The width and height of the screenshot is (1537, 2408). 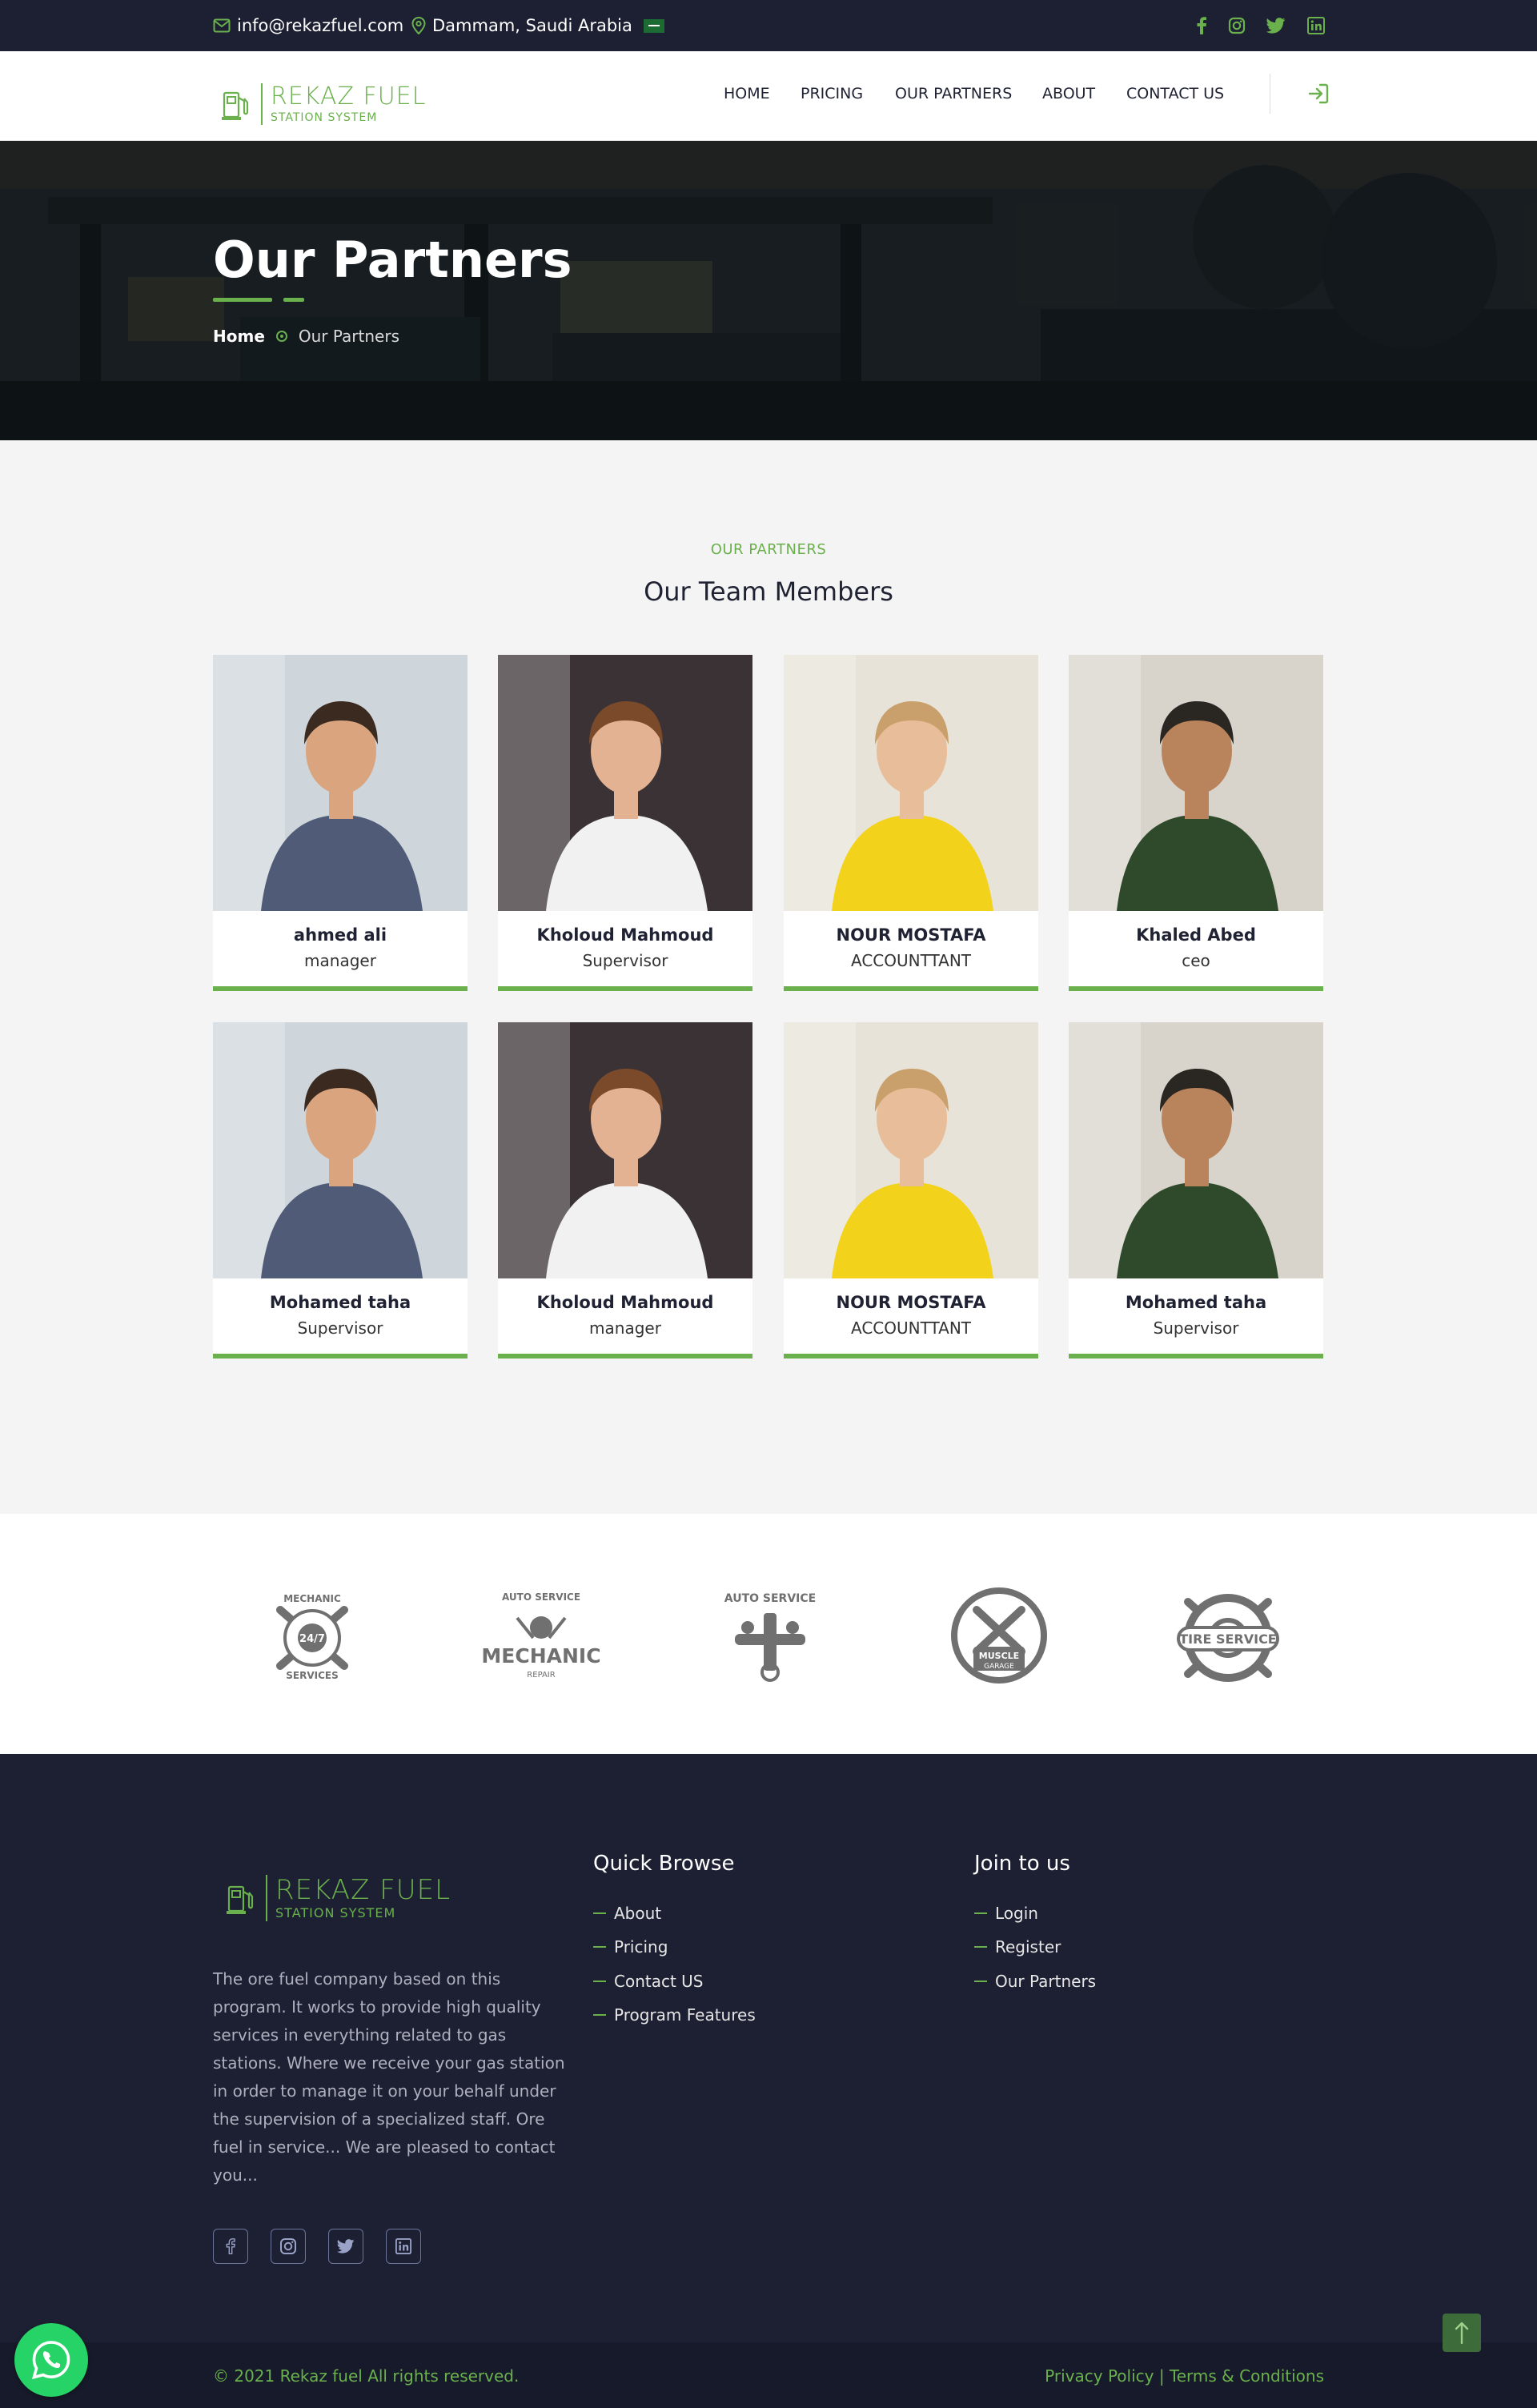 I want to click on top-bar: info@rekazfuel.com Dammam, Saudi Arabia, so click(x=769, y=25).